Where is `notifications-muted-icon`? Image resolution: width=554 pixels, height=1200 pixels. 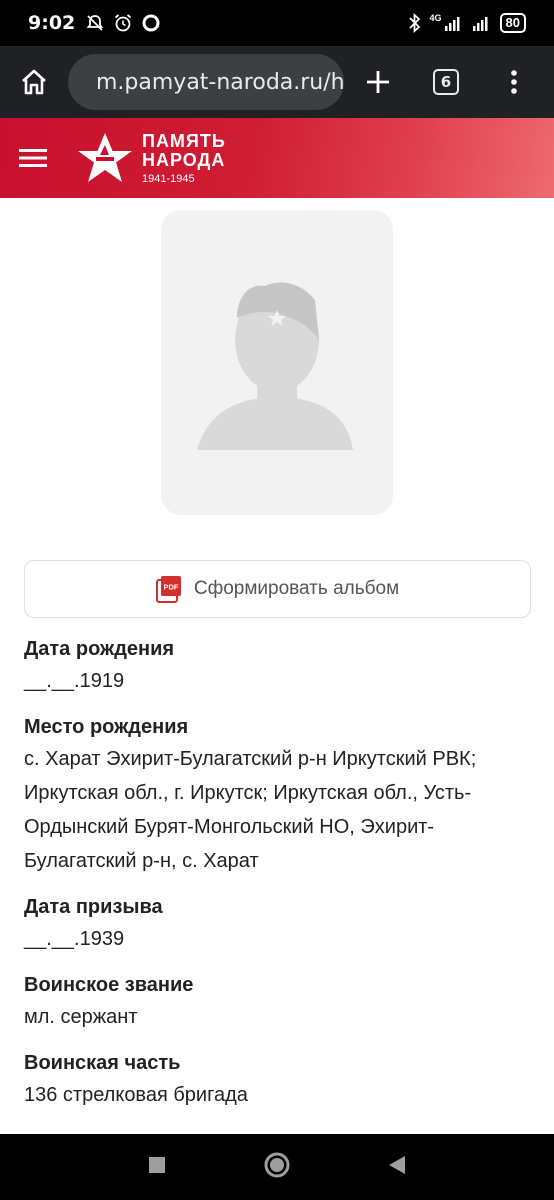
notifications-muted-icon is located at coordinates (95, 23).